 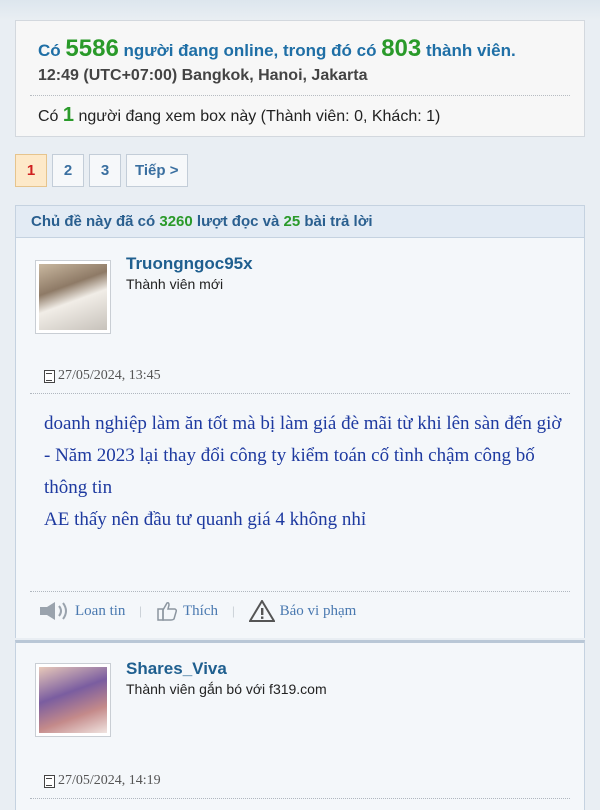 I want to click on online-suffix: thành viên., so click(x=470, y=50).